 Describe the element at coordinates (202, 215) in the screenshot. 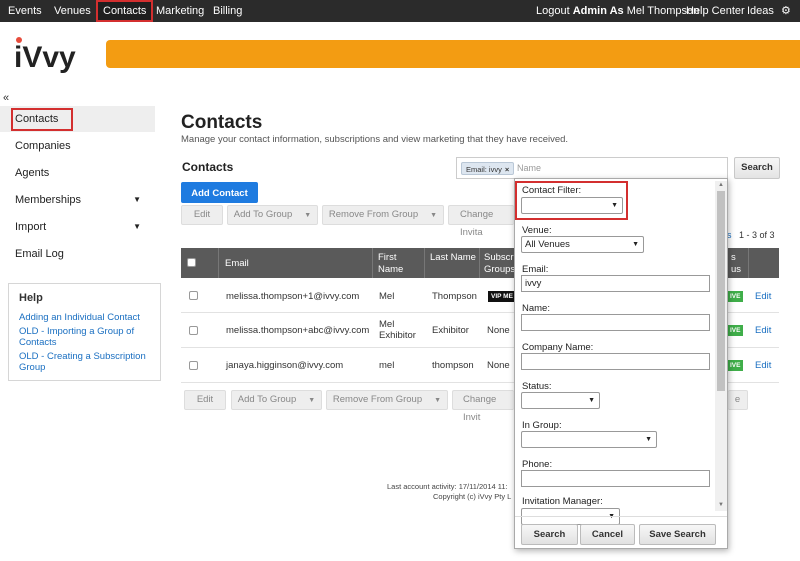

I see `edit-button: Edit` at that location.